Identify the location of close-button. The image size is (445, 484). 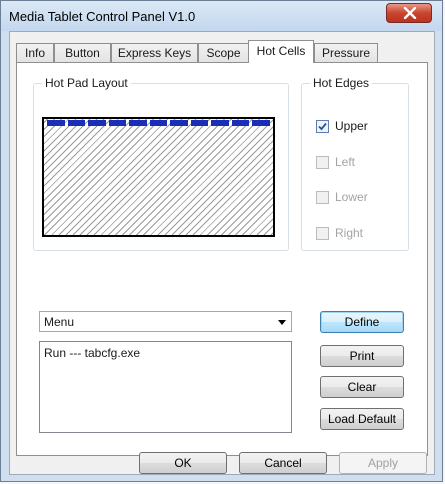
(409, 13).